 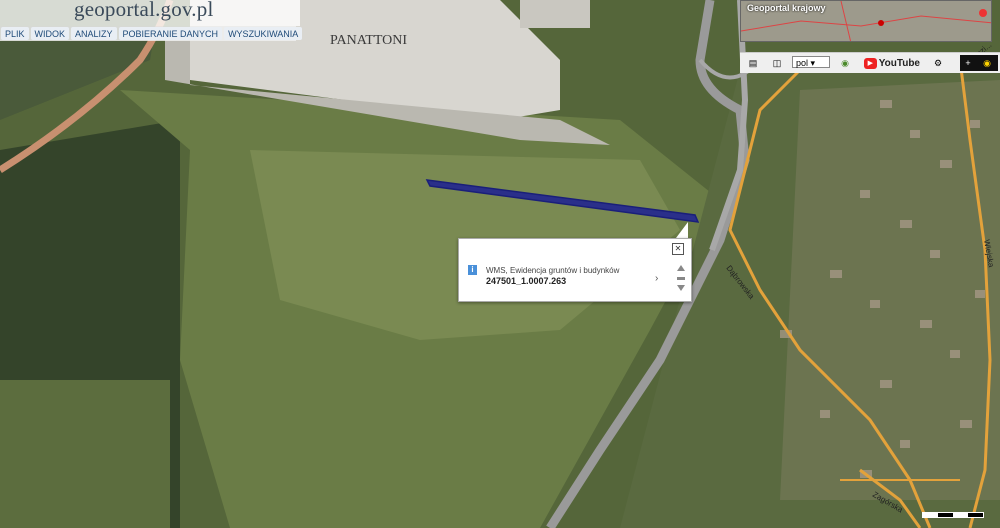 What do you see at coordinates (802, 63) in the screenshot?
I see `language-value: pol` at bounding box center [802, 63].